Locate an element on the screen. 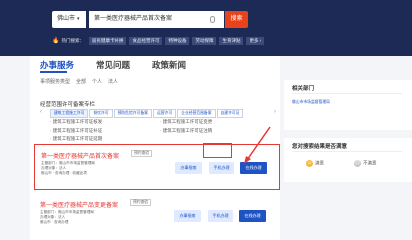 The image size is (412, 240). arrow-line is located at coordinates (258, 143).